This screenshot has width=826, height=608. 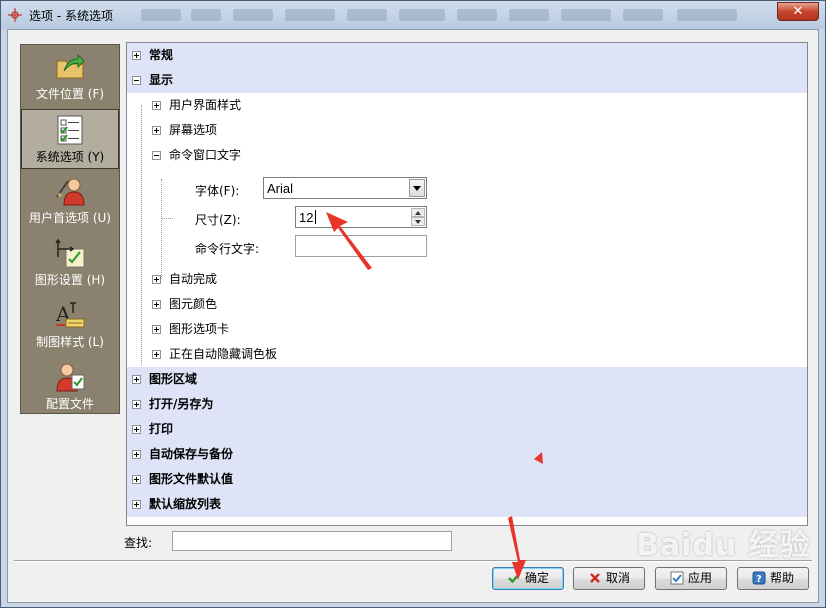 I want to click on nav-label: 用户首选项 (U), so click(x=70, y=218).